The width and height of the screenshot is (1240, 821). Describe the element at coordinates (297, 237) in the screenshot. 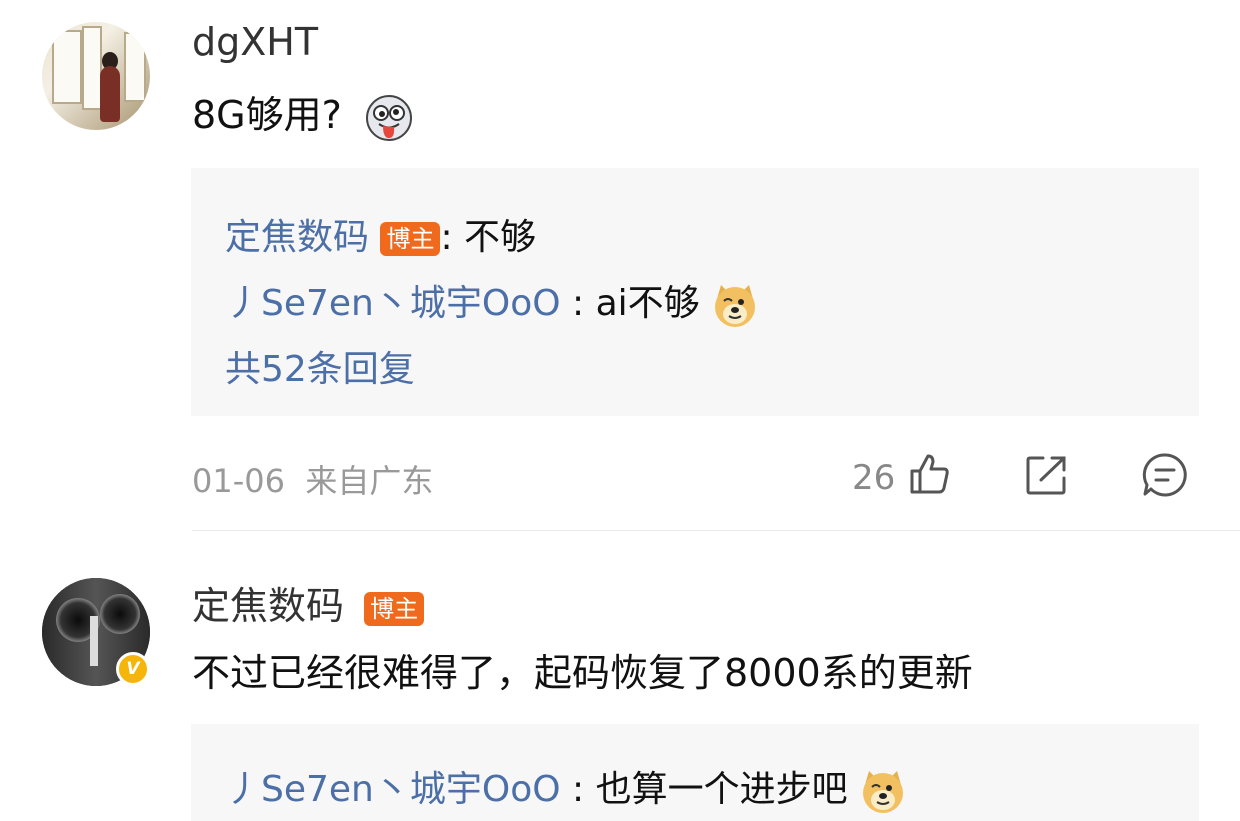

I see `reply-author: 定焦数码` at that location.